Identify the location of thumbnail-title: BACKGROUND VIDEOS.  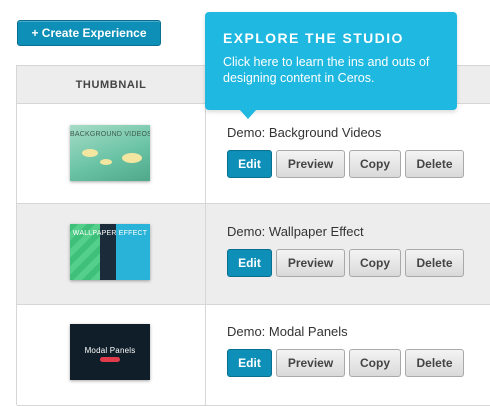
(110, 134).